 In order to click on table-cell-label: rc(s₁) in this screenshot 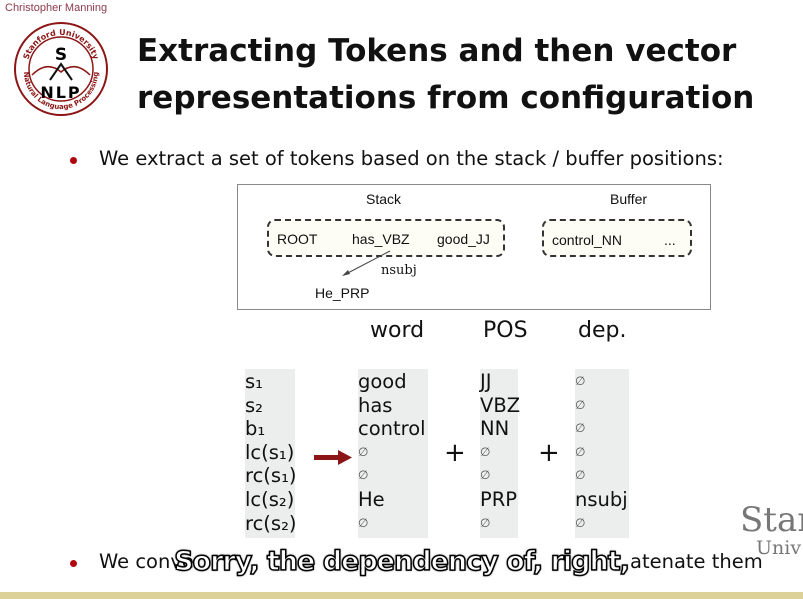, I will do `click(271, 476)`.